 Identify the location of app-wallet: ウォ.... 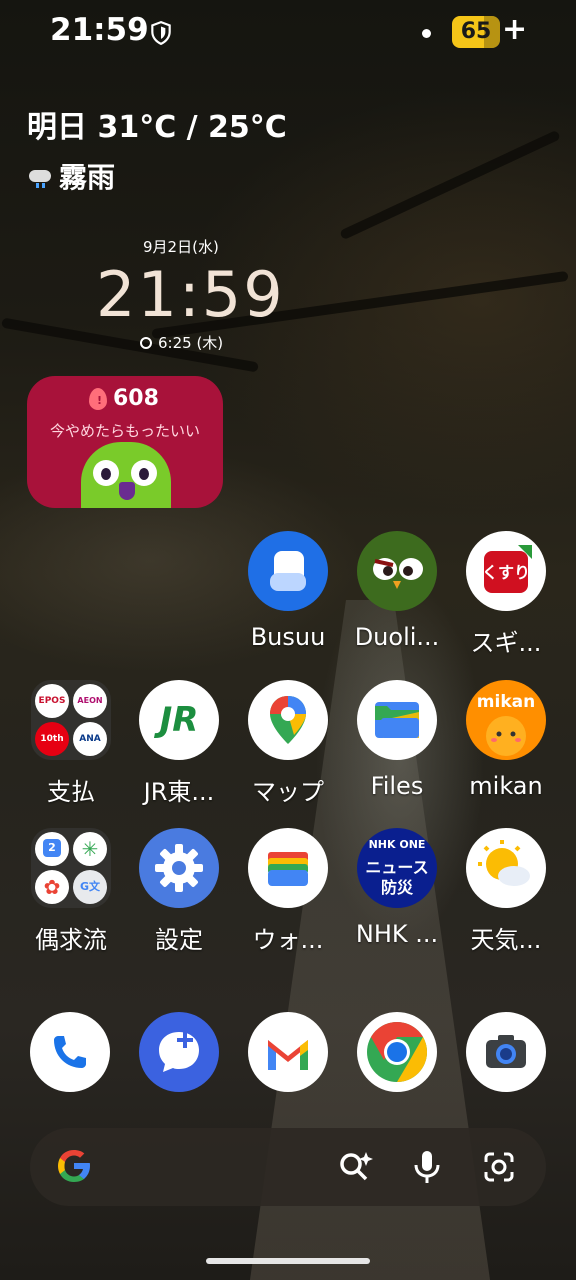
(288, 891).